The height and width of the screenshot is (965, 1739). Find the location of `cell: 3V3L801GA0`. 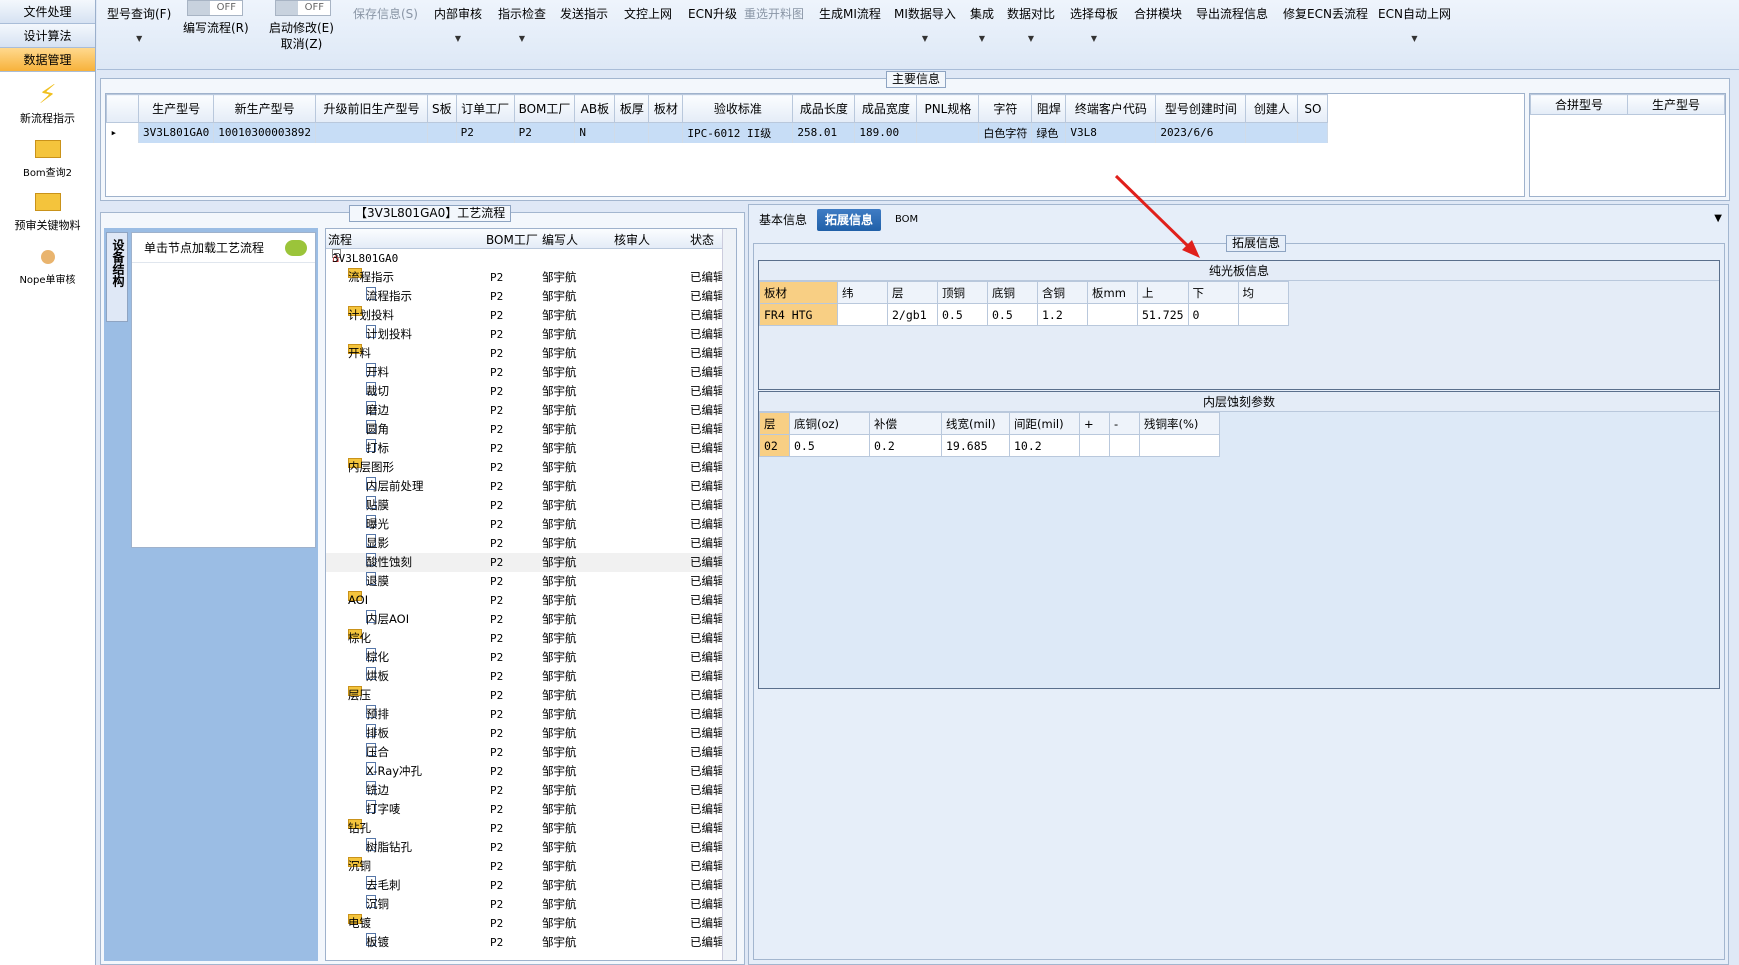

cell: 3V3L801GA0 is located at coordinates (176, 132).